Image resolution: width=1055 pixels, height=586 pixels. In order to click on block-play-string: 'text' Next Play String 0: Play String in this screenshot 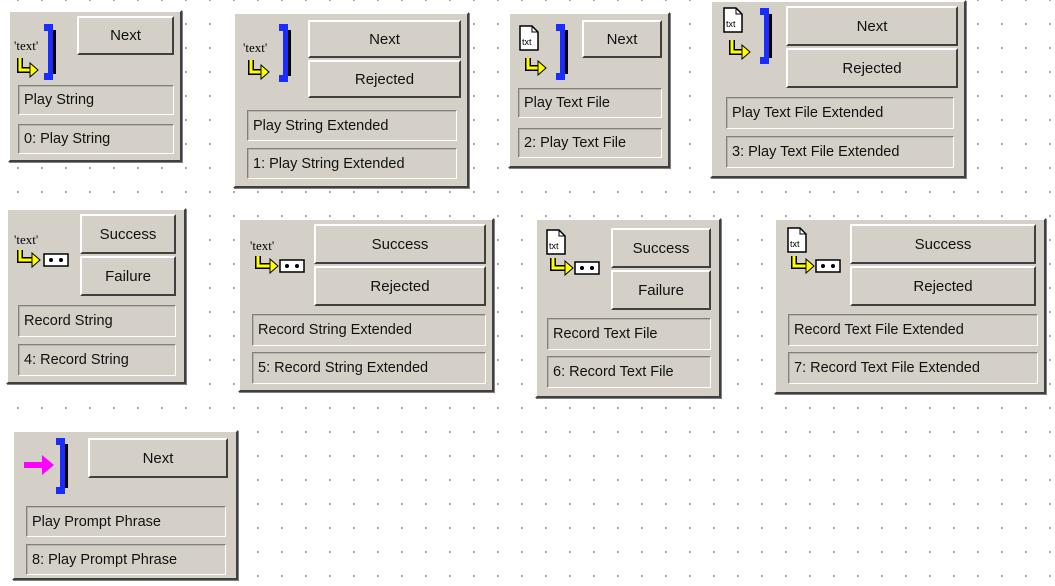, I will do `click(95, 86)`.